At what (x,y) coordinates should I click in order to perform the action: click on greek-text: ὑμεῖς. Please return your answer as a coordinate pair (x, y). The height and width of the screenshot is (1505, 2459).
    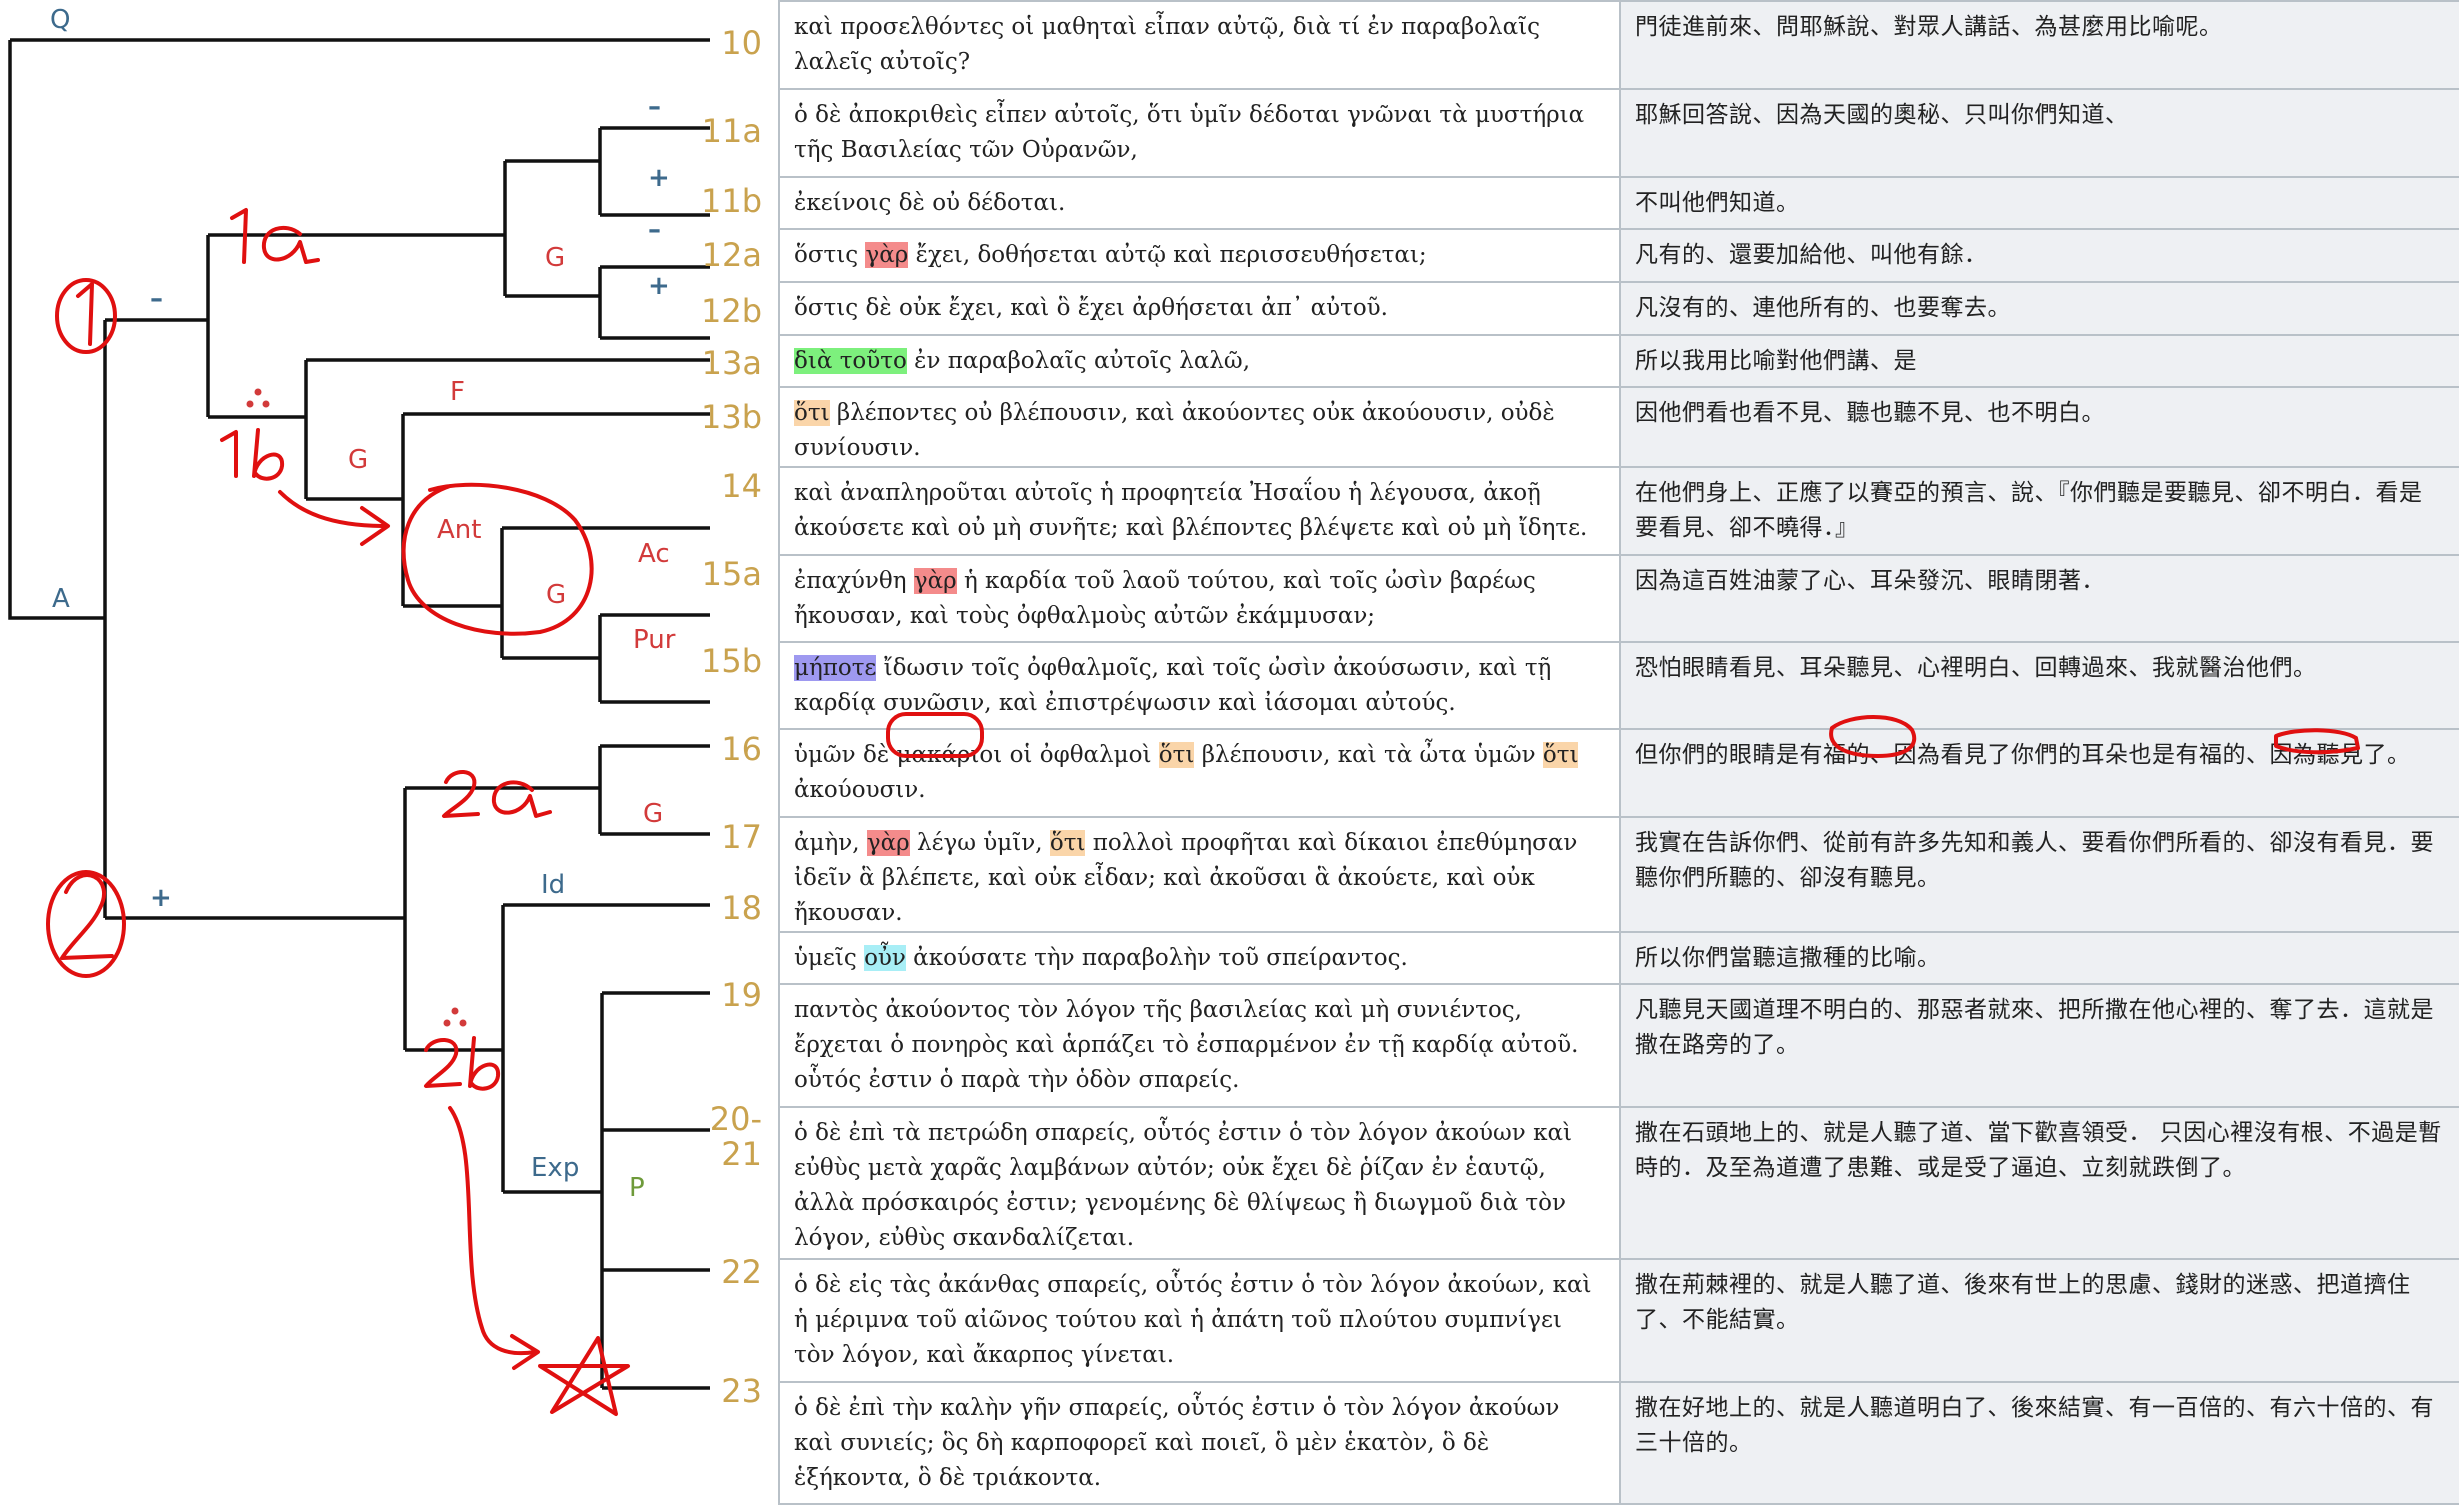
    Looking at the image, I should click on (829, 958).